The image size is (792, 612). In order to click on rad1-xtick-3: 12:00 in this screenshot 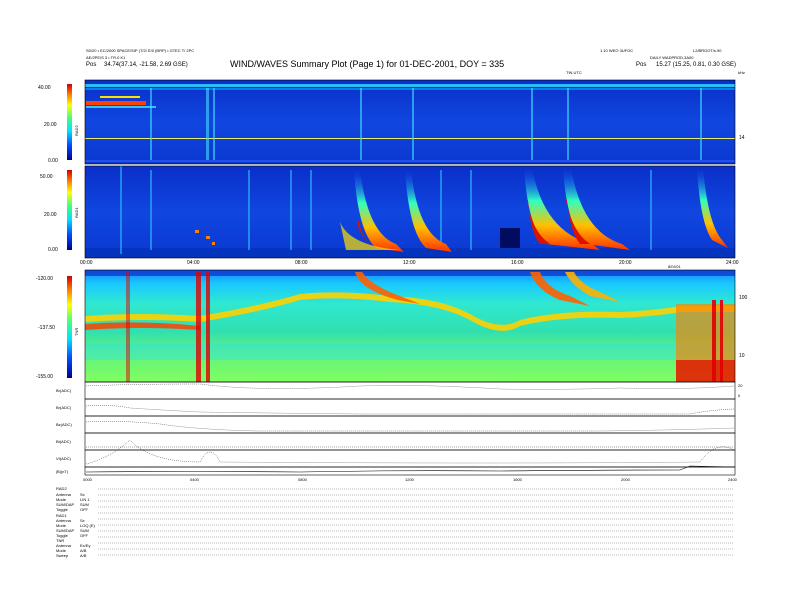, I will do `click(409, 263)`.